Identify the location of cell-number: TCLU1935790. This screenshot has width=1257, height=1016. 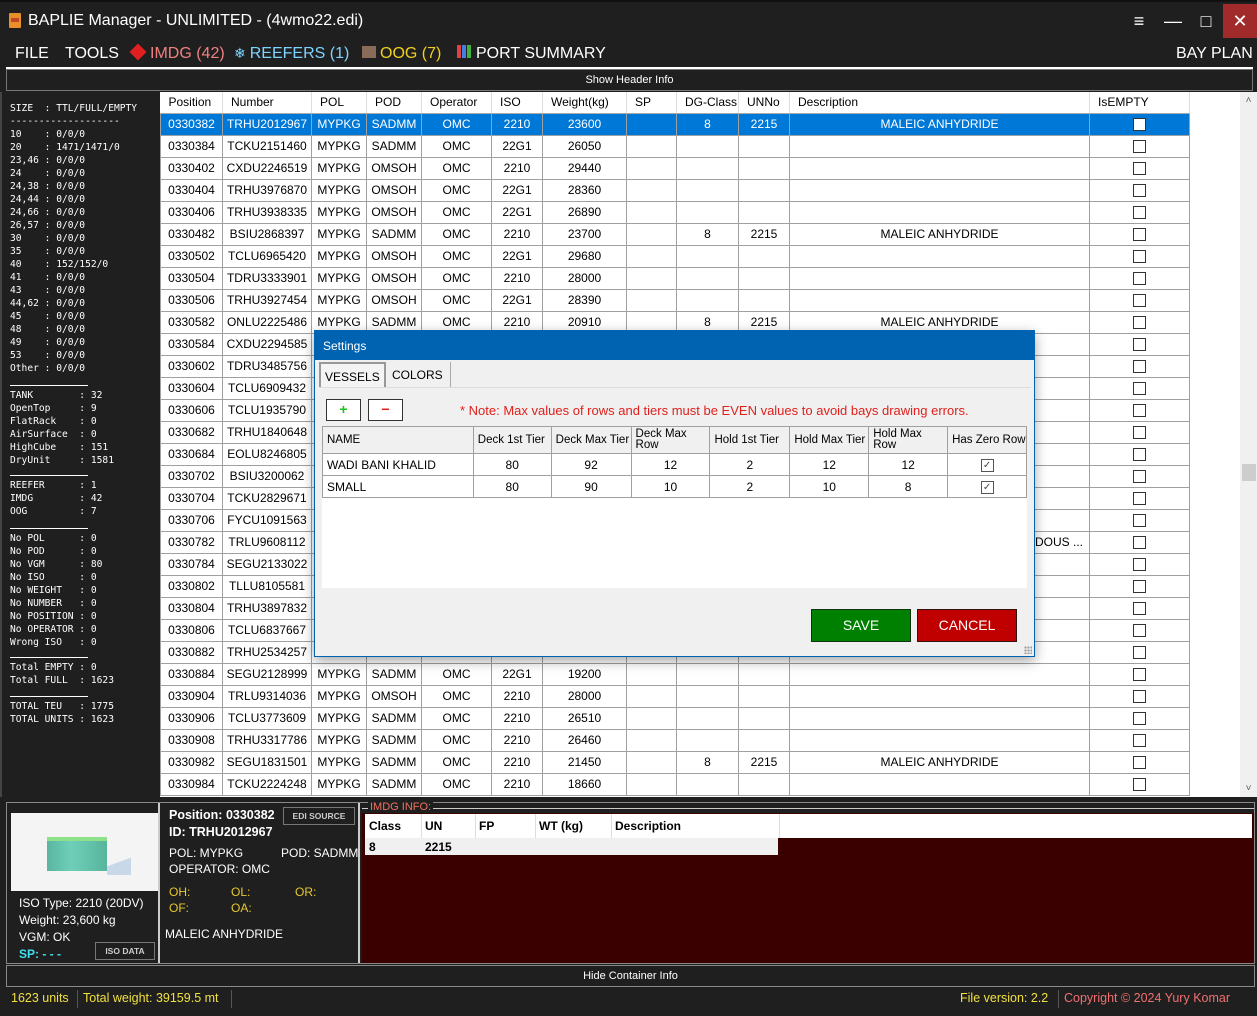
(267, 410).